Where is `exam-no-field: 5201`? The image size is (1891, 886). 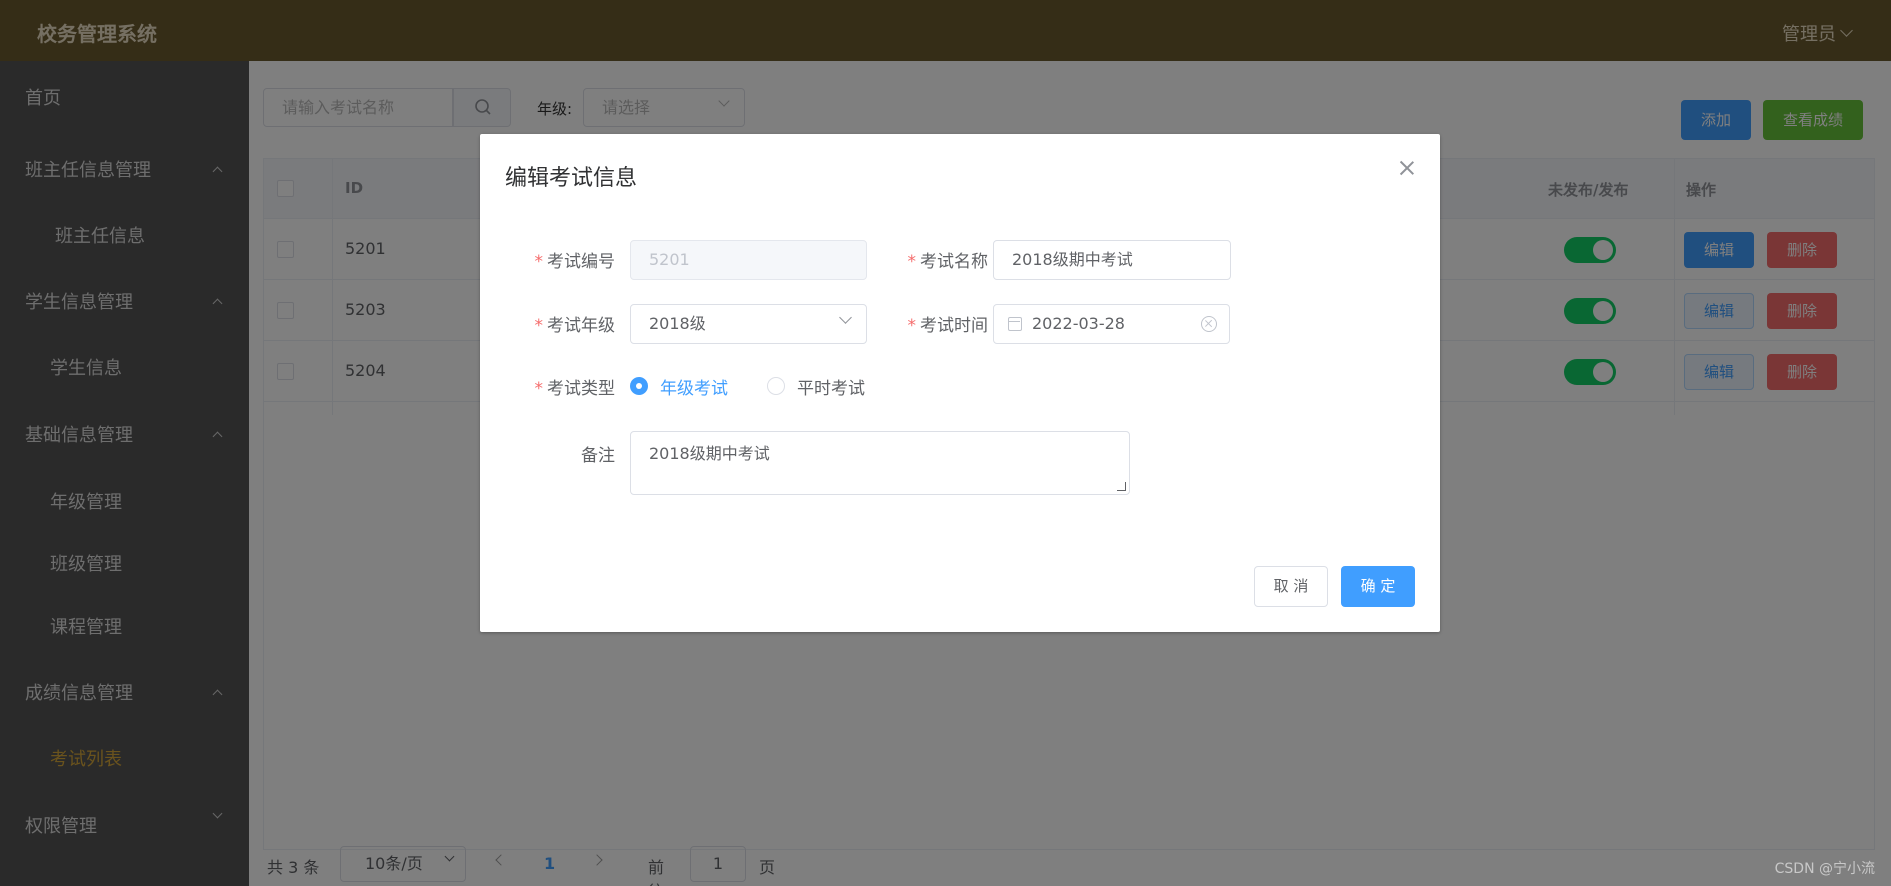
exam-no-field: 5201 is located at coordinates (748, 260).